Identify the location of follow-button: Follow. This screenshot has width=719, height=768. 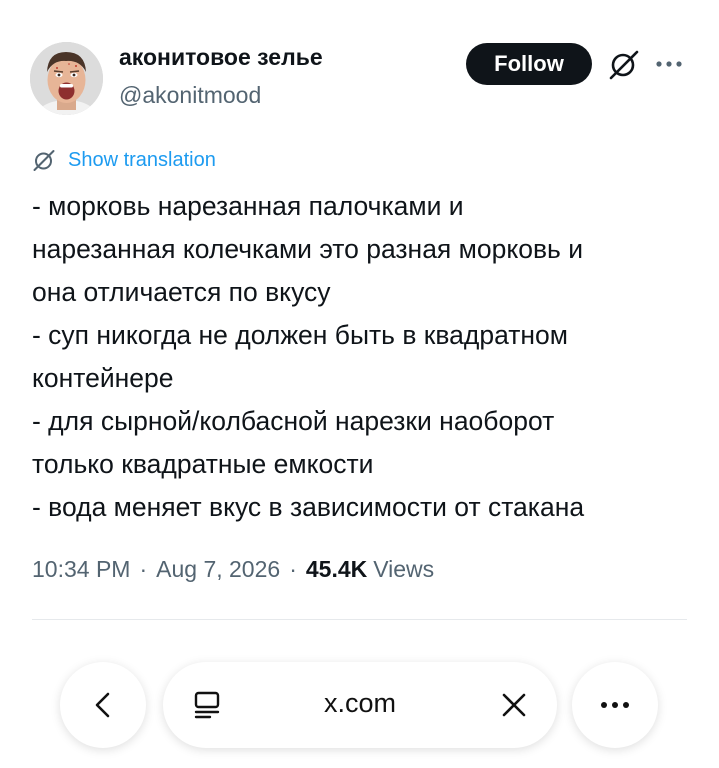
(529, 64).